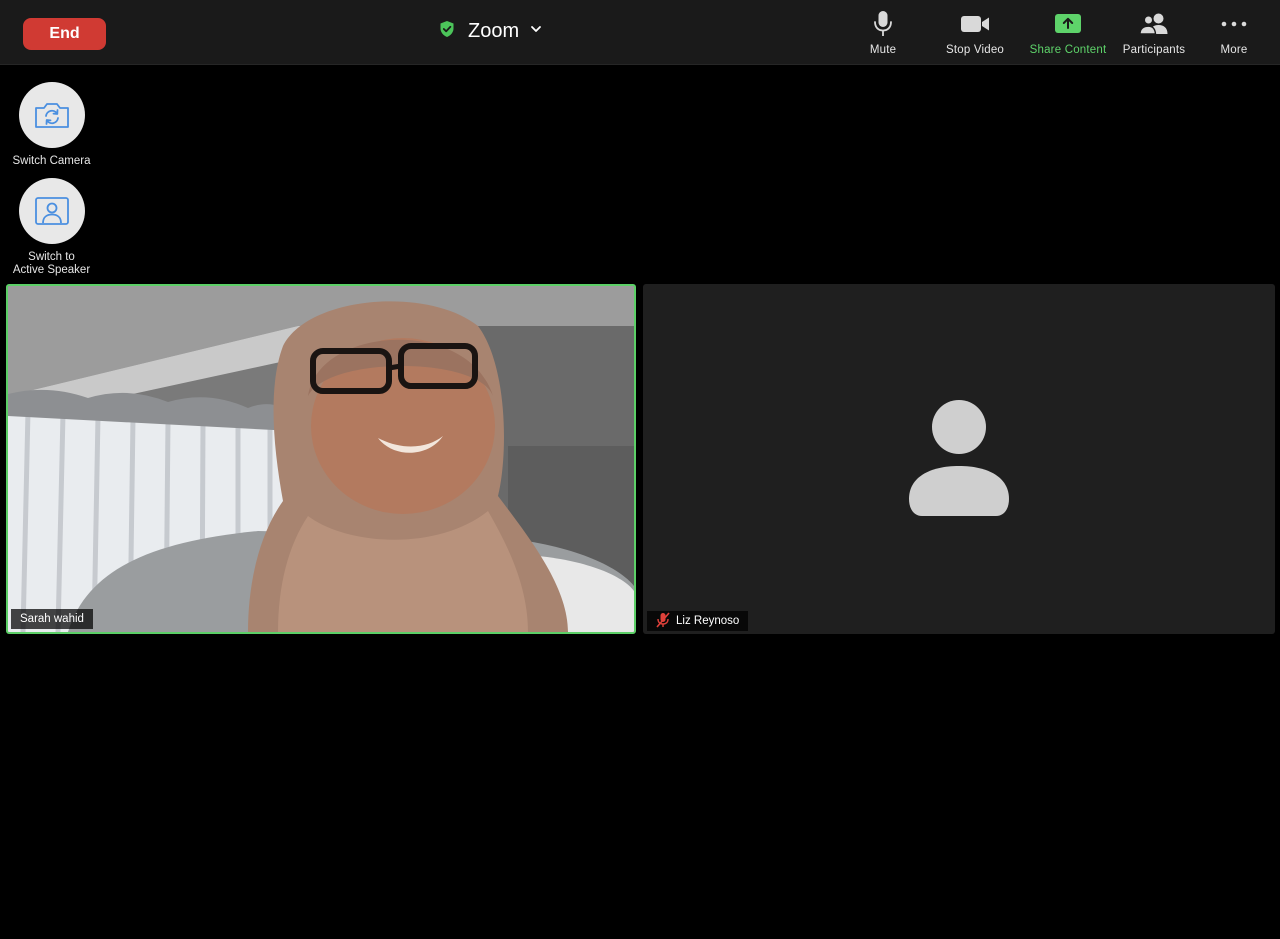 The image size is (1280, 939). I want to click on participant-name: Sarah wahid, so click(52, 619).